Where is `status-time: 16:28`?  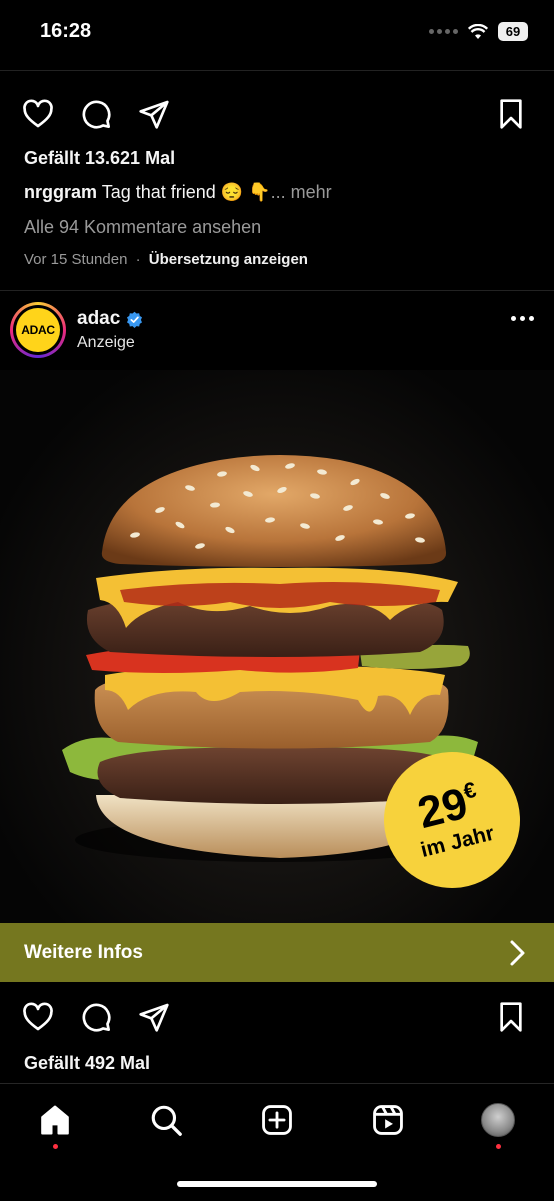 status-time: 16:28 is located at coordinates (66, 31).